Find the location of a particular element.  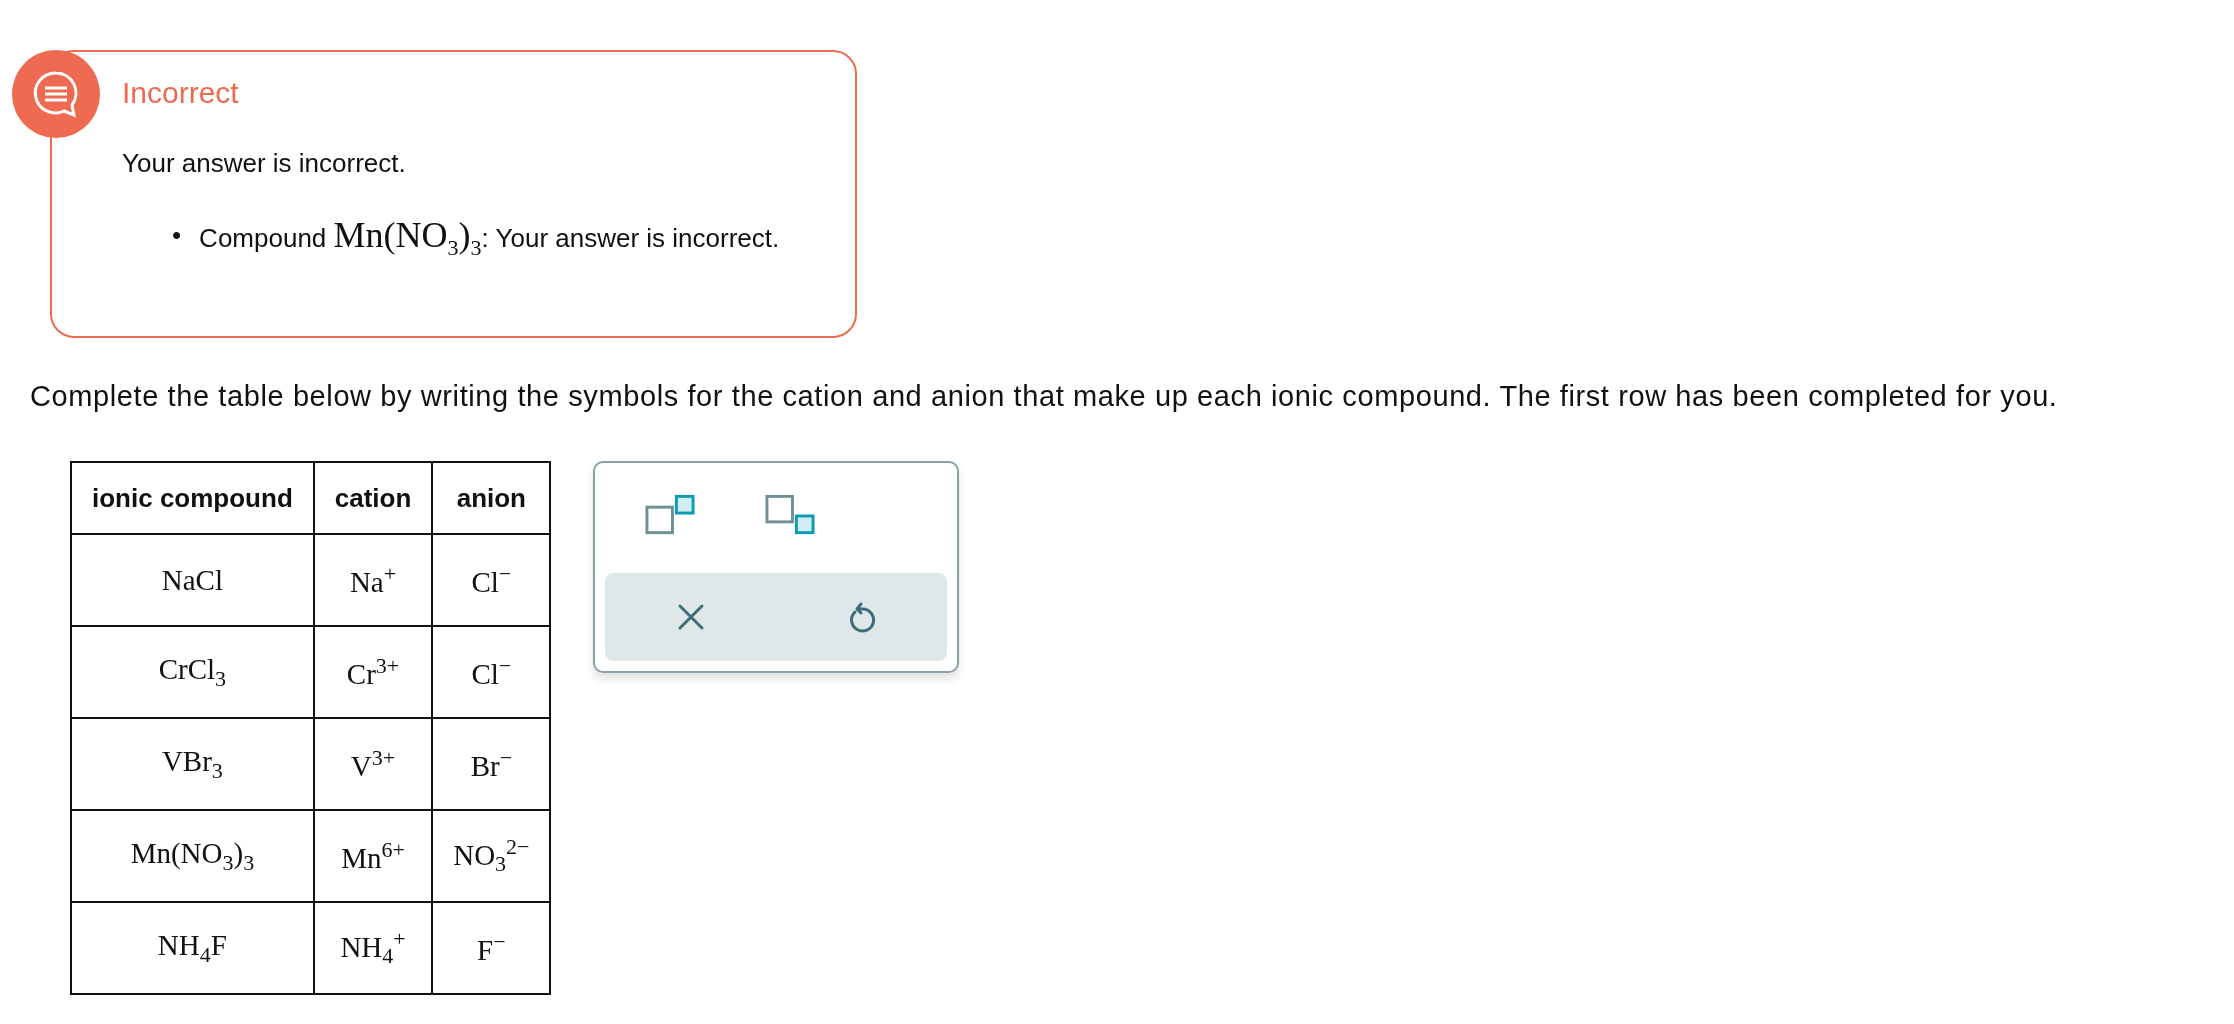

table-cell: VBr$_{3}$ is located at coordinates (192, 764).